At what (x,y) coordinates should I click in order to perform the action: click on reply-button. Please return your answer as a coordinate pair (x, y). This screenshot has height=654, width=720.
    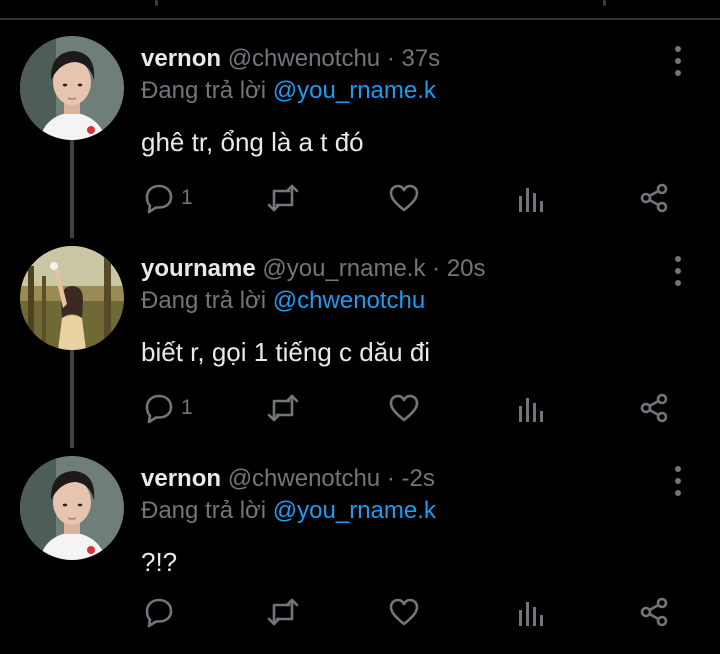
    Looking at the image, I should click on (162, 612).